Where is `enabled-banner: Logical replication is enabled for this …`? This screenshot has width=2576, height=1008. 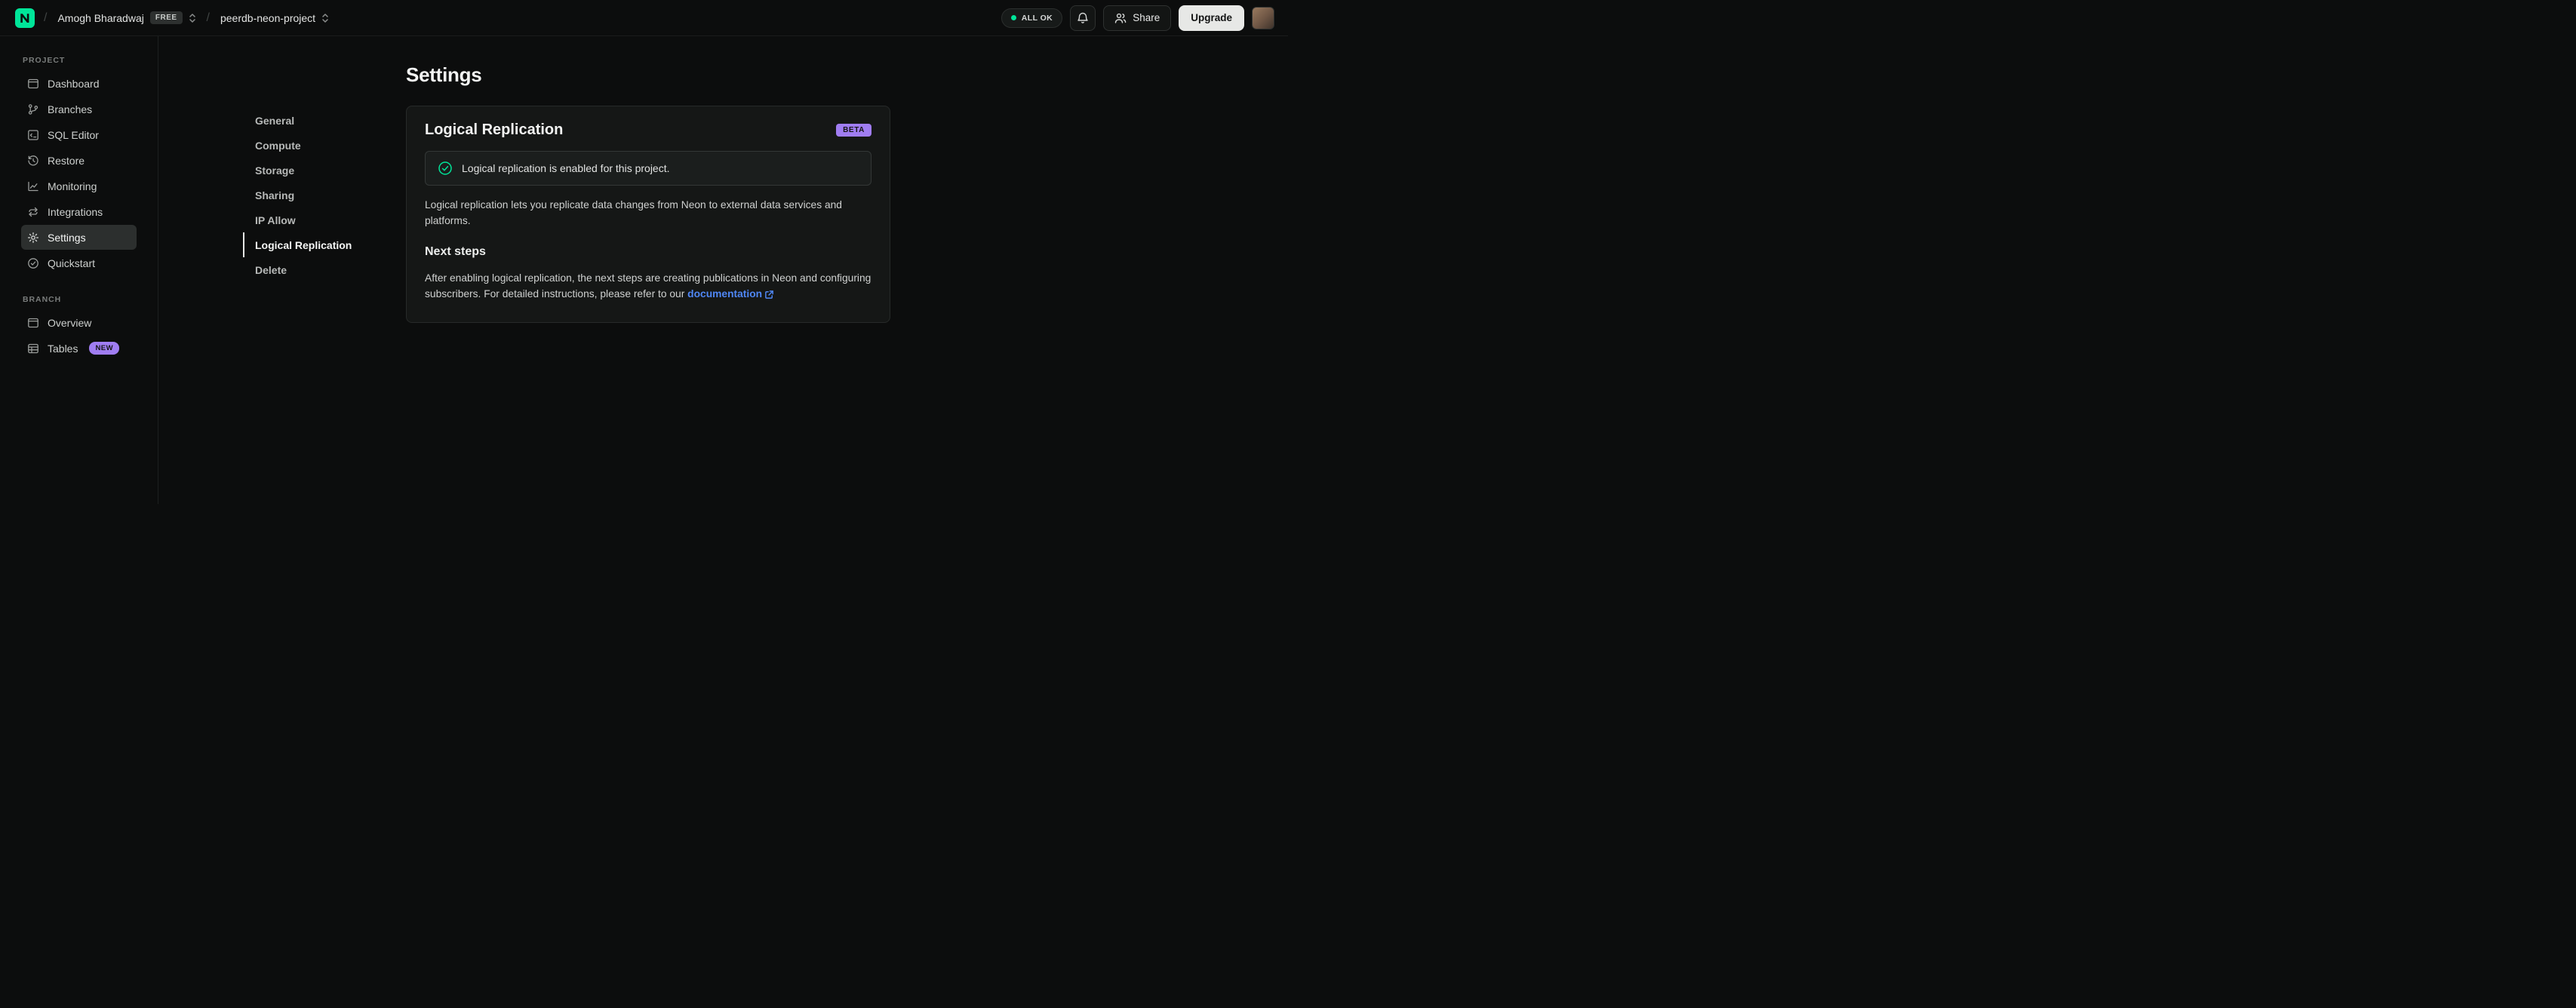
enabled-banner: Logical replication is enabled for this … is located at coordinates (648, 168).